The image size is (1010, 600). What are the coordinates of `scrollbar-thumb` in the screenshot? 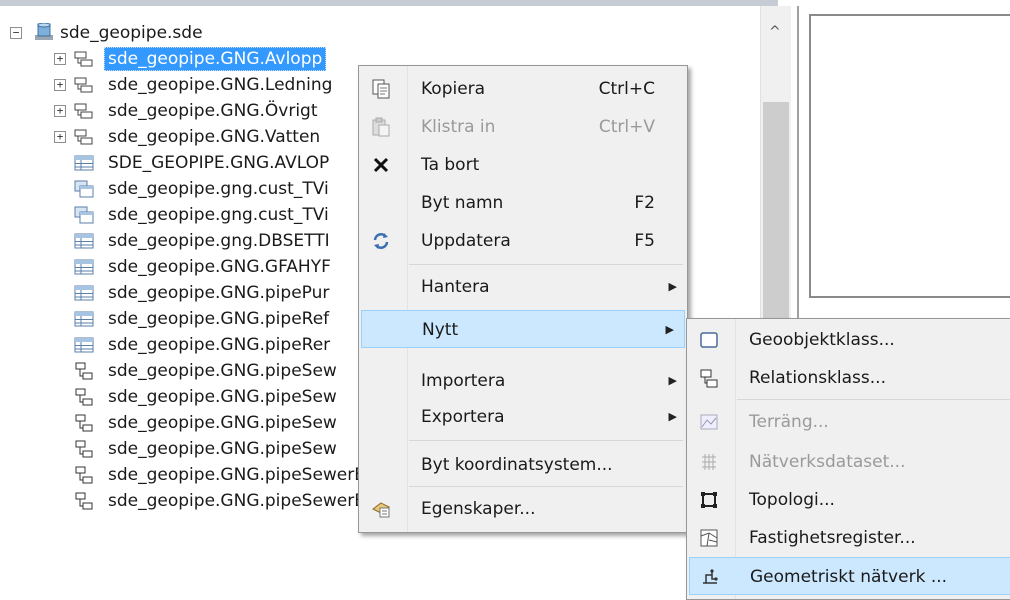 It's located at (776, 227).